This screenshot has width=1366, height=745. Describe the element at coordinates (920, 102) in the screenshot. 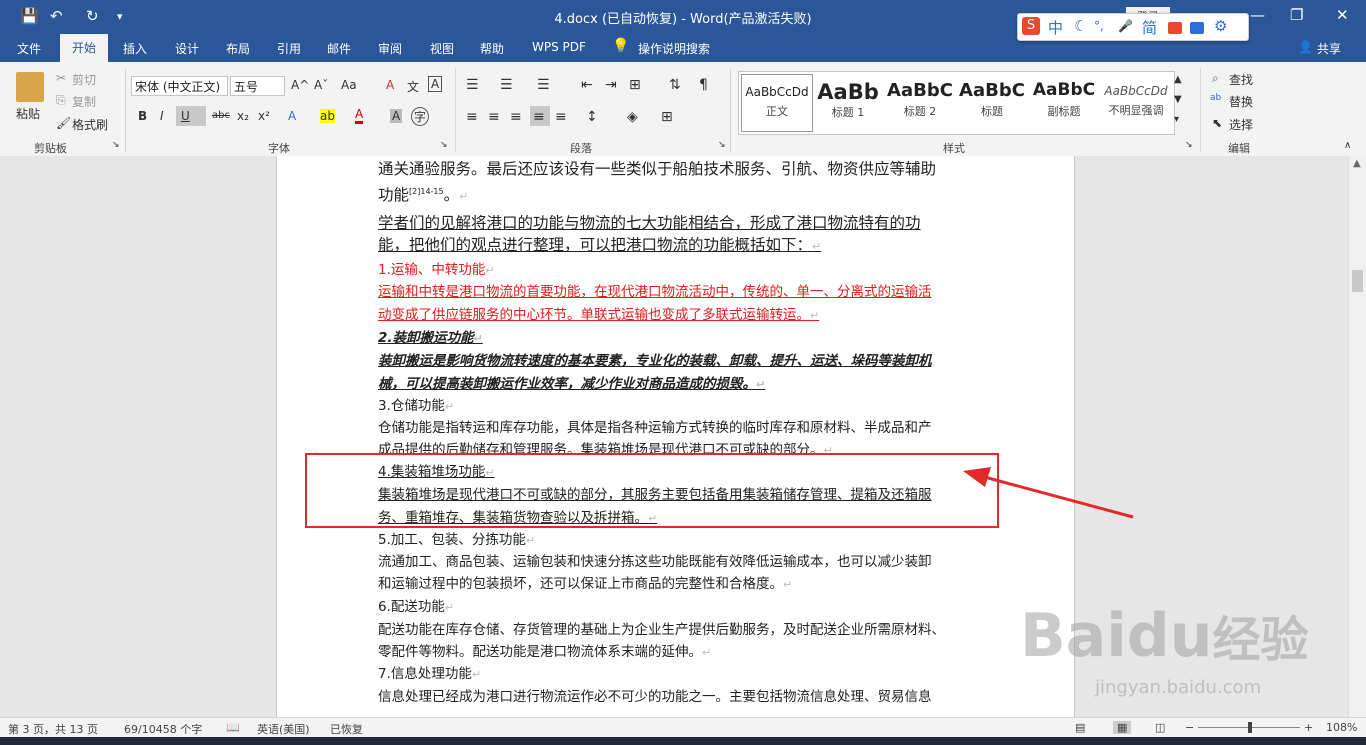

I see `style-heading2: AaBbC 标题 2` at that location.